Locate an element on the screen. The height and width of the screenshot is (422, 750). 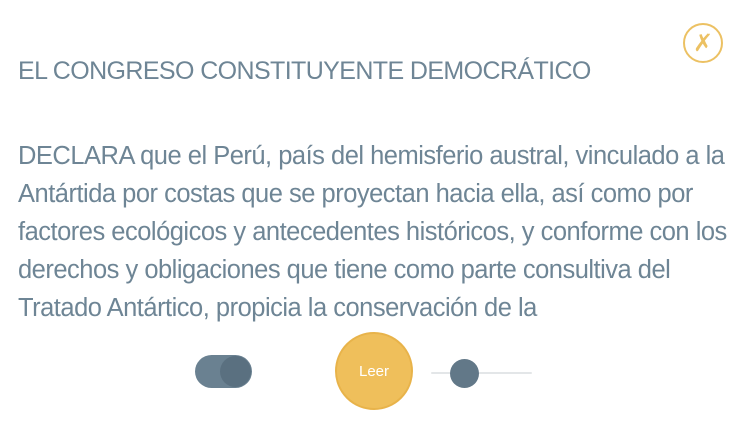
toggle-switch is located at coordinates (223, 371).